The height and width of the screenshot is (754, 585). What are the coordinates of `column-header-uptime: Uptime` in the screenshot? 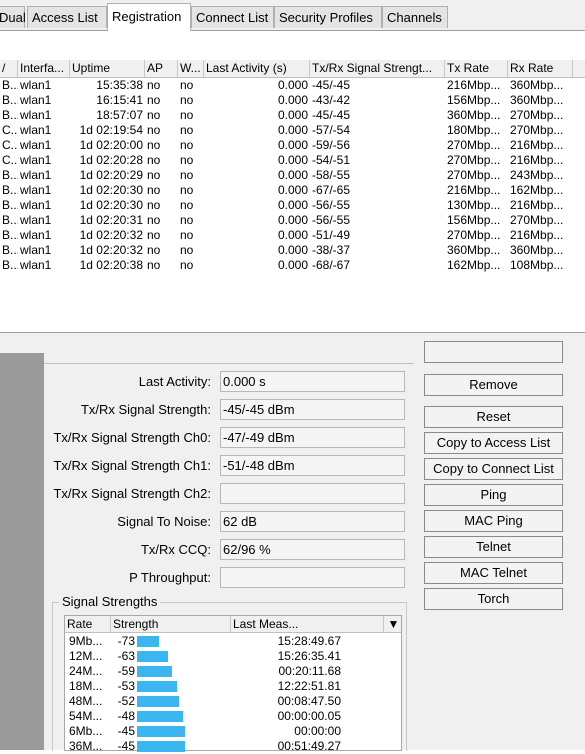 It's located at (107, 68).